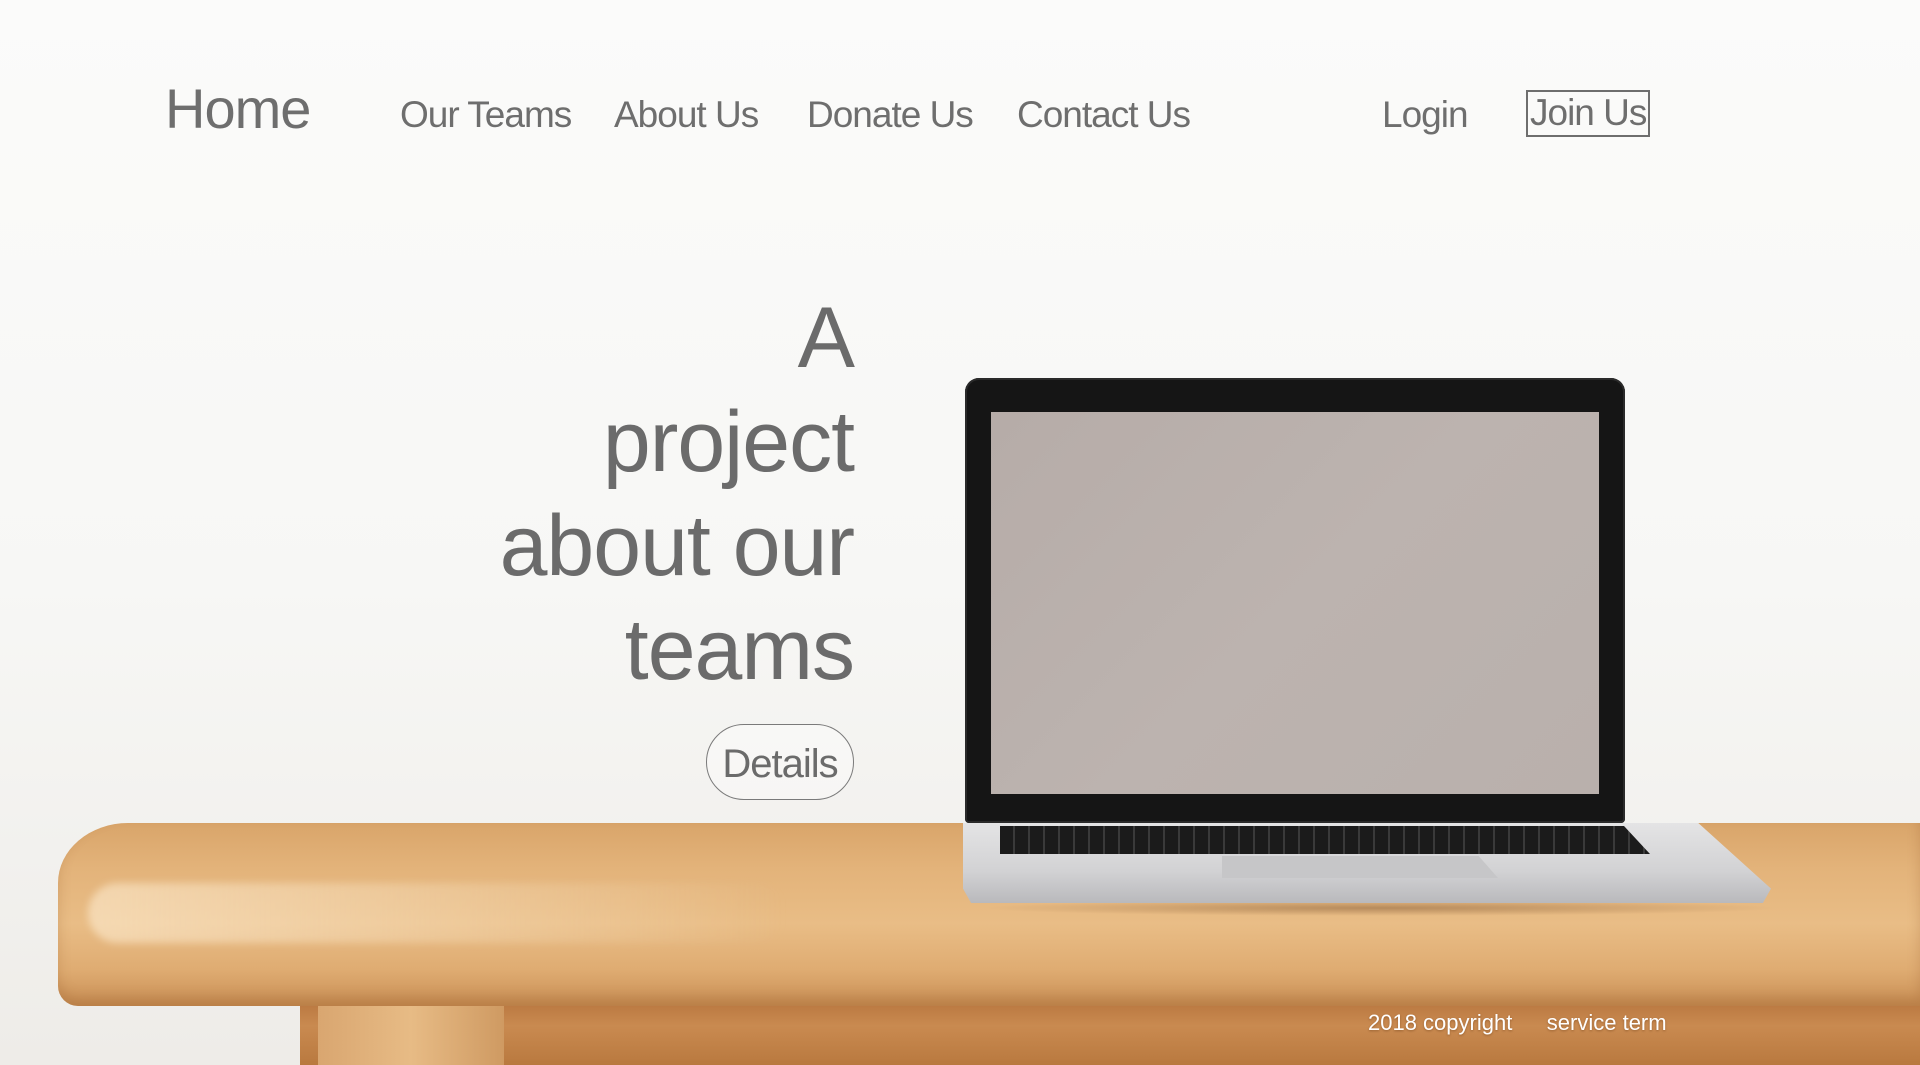 The height and width of the screenshot is (1065, 1920). Describe the element at coordinates (1360, 867) in the screenshot. I see `laptop-trackpad` at that location.